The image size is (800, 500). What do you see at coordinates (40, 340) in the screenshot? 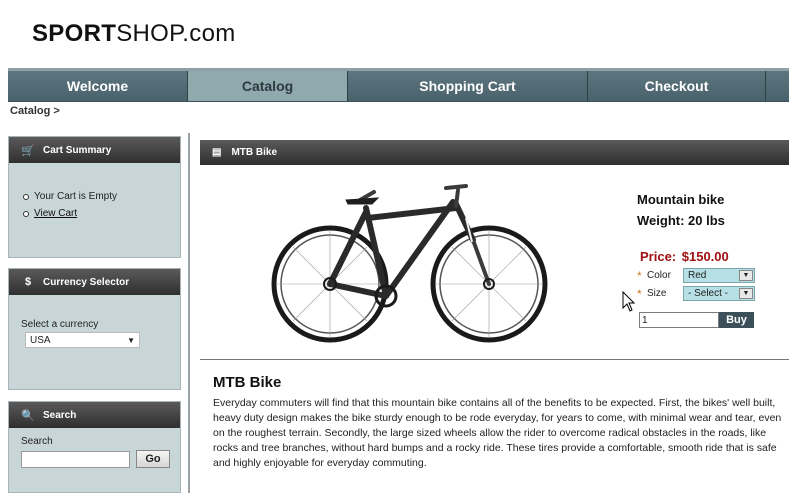
I see `currency-selected-value: USA` at bounding box center [40, 340].